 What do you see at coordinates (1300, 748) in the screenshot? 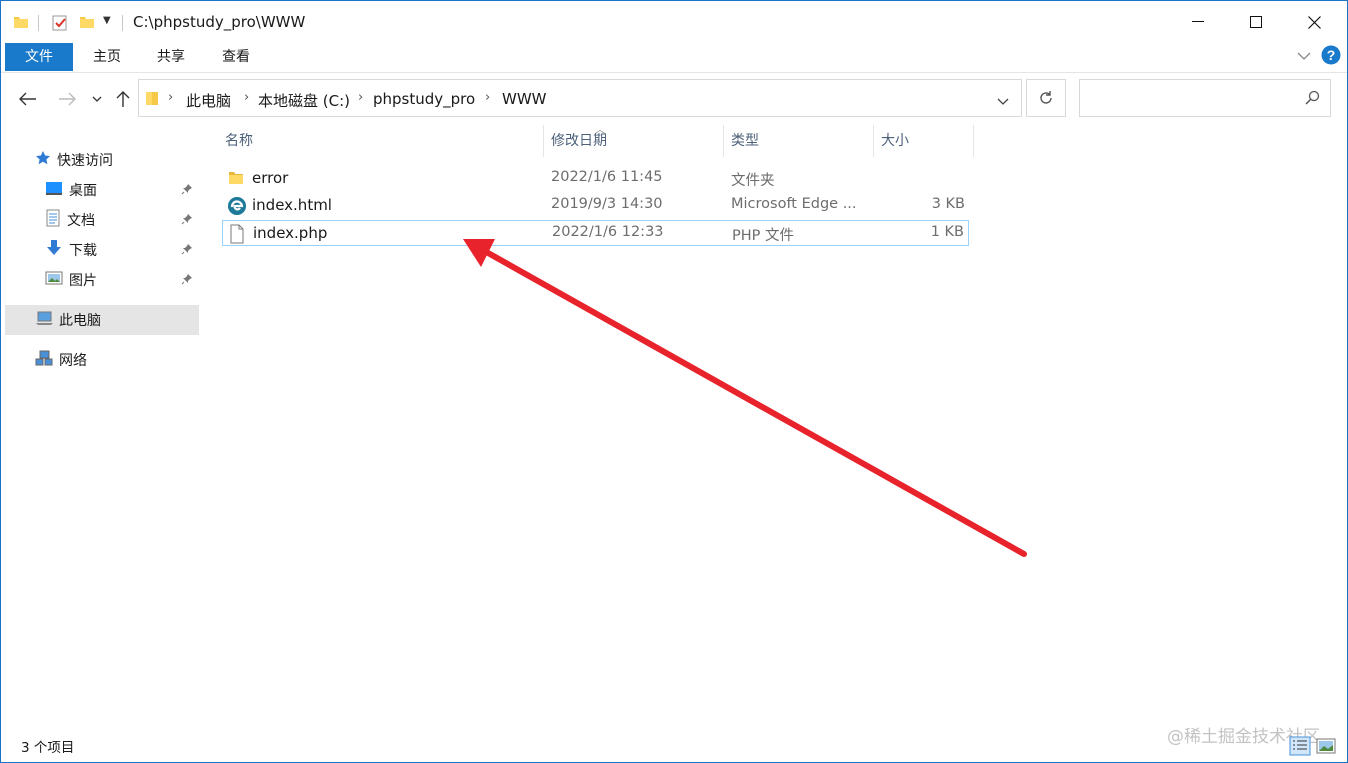
I see `details-view-icon` at bounding box center [1300, 748].